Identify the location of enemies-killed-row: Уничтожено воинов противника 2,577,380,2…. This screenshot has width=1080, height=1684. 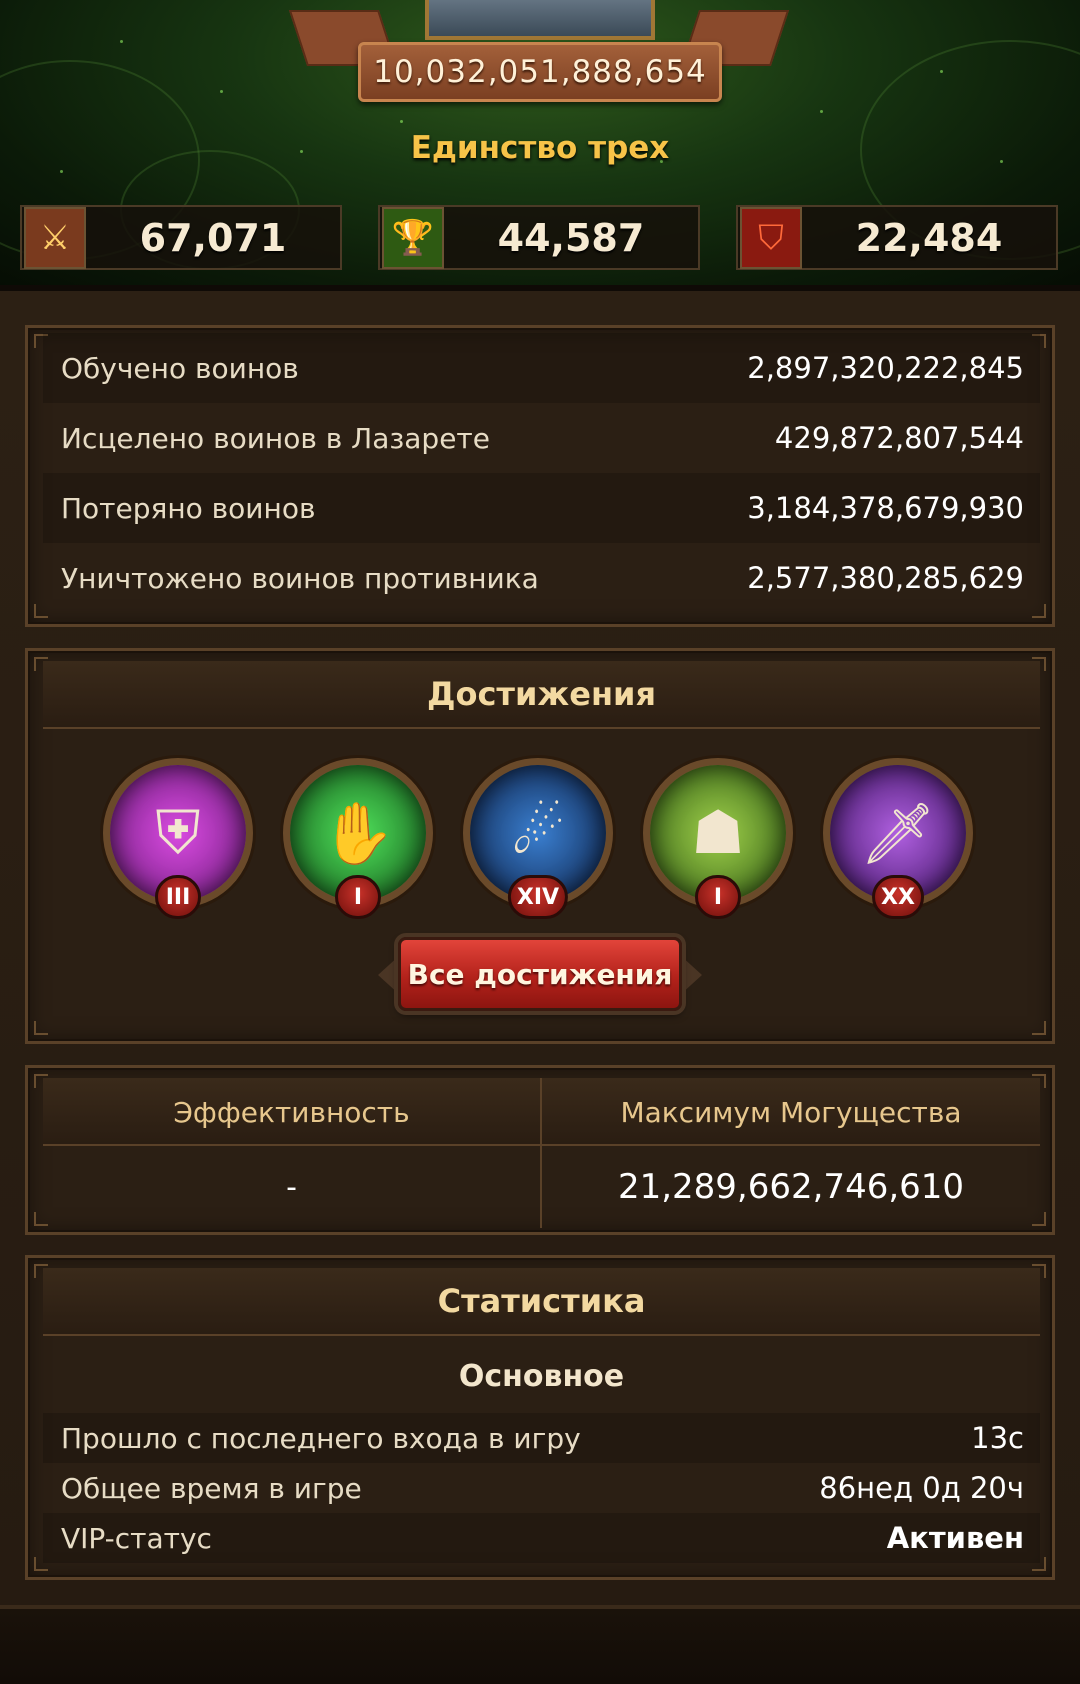
(542, 578).